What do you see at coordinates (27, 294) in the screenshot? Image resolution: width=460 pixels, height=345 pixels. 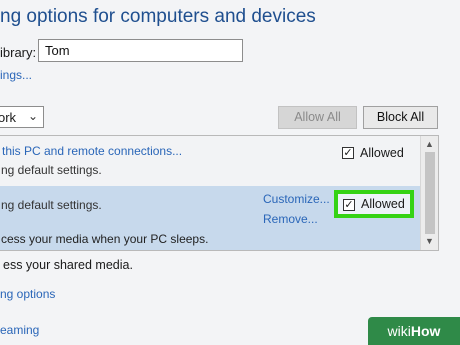 I see `streaming-options-link: ng options` at bounding box center [27, 294].